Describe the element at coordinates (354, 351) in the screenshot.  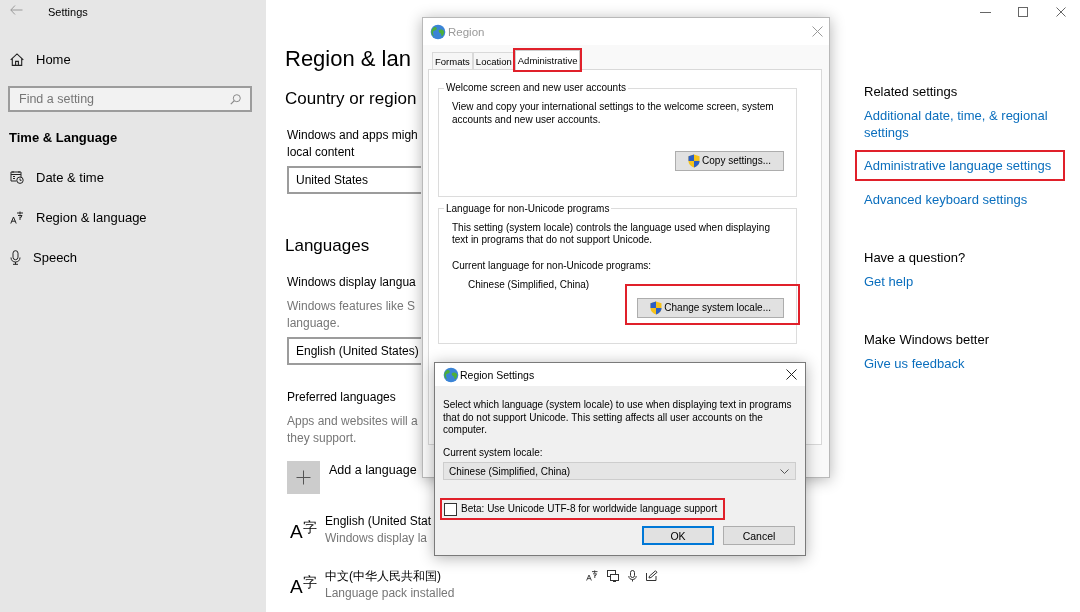
I see `display-language-dropdown: English (United States)` at that location.